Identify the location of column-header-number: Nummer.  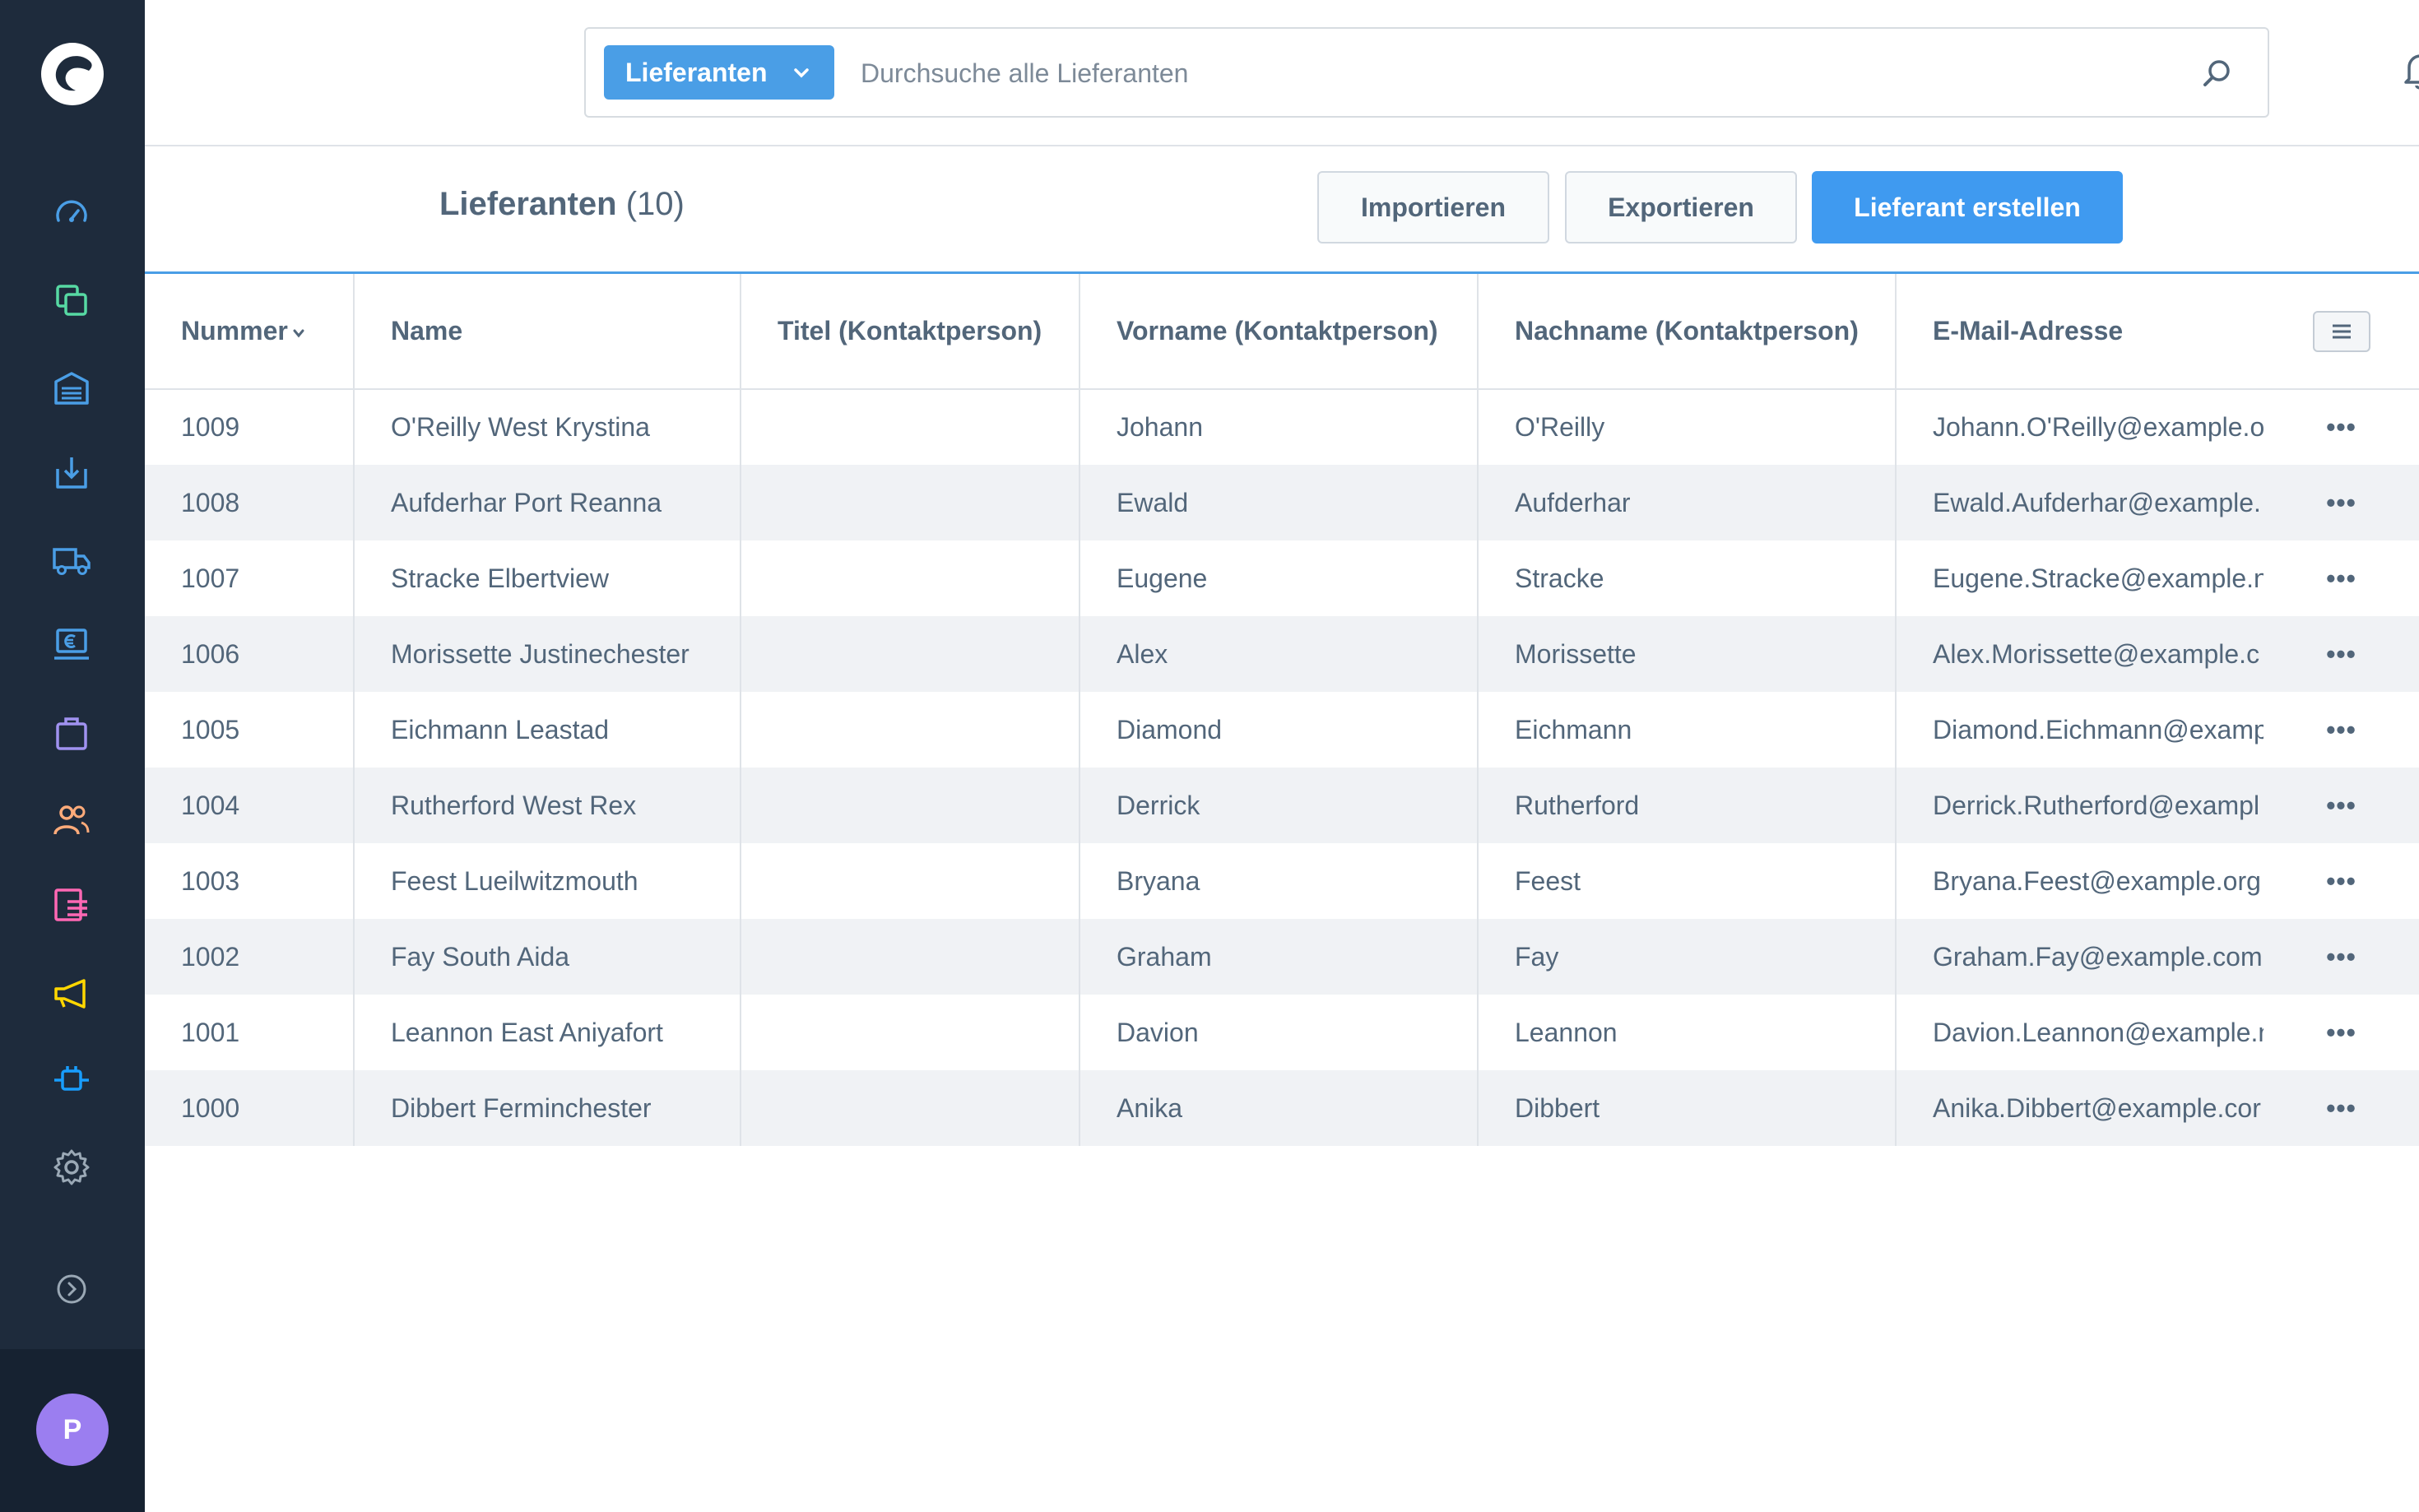
(250, 332).